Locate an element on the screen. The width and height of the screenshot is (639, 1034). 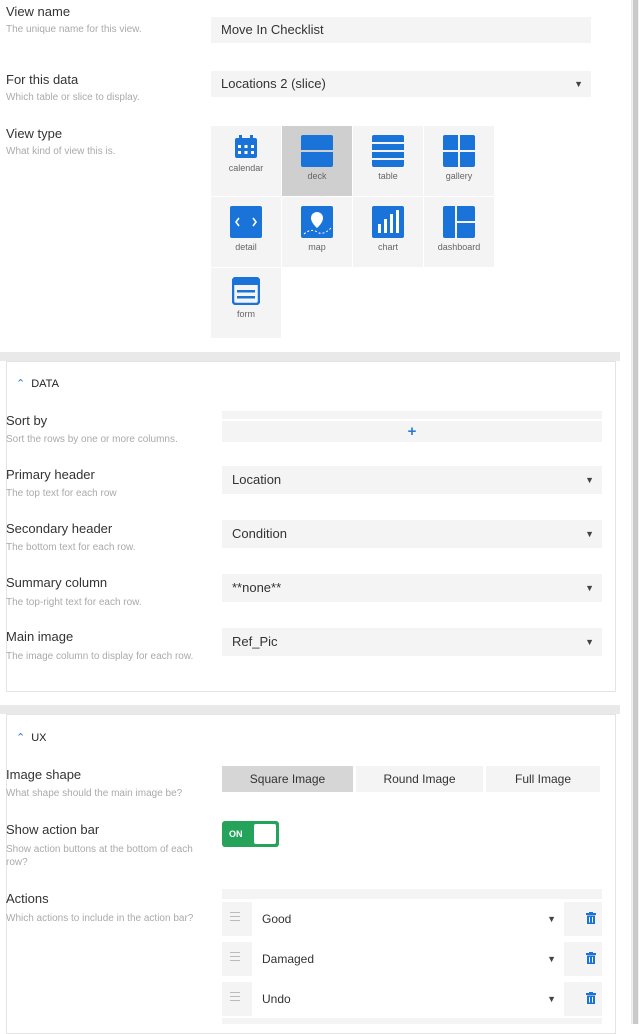
sort-by-hint: Sort the rows by one or more columns. is located at coordinates (92, 439).